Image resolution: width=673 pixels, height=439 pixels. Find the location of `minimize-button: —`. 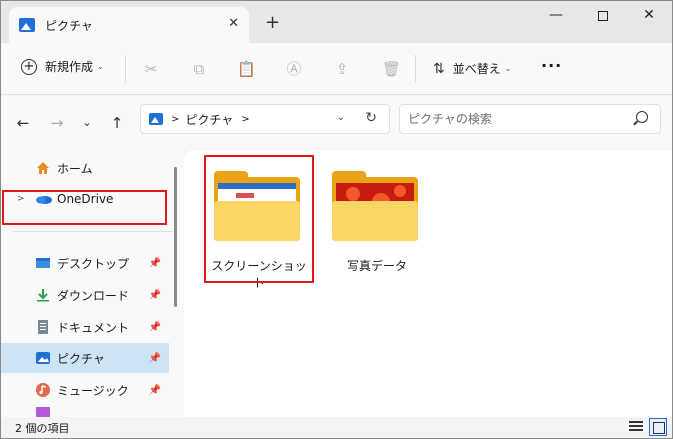

minimize-button: — is located at coordinates (556, 15).